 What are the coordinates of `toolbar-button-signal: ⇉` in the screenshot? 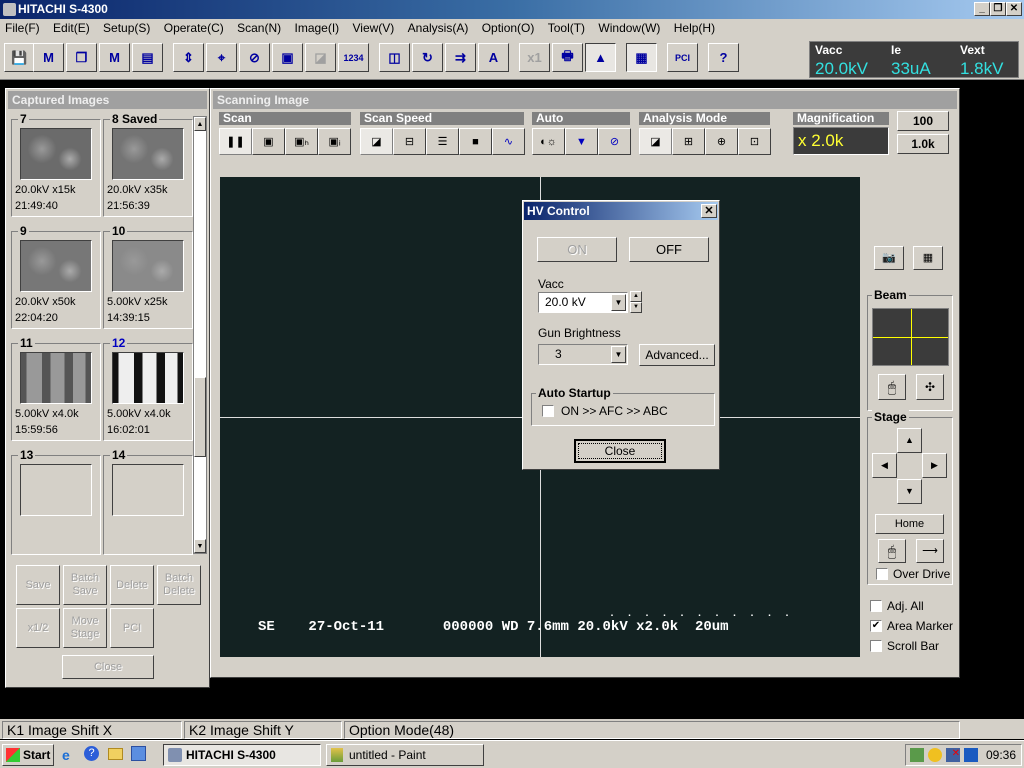 It's located at (460, 57).